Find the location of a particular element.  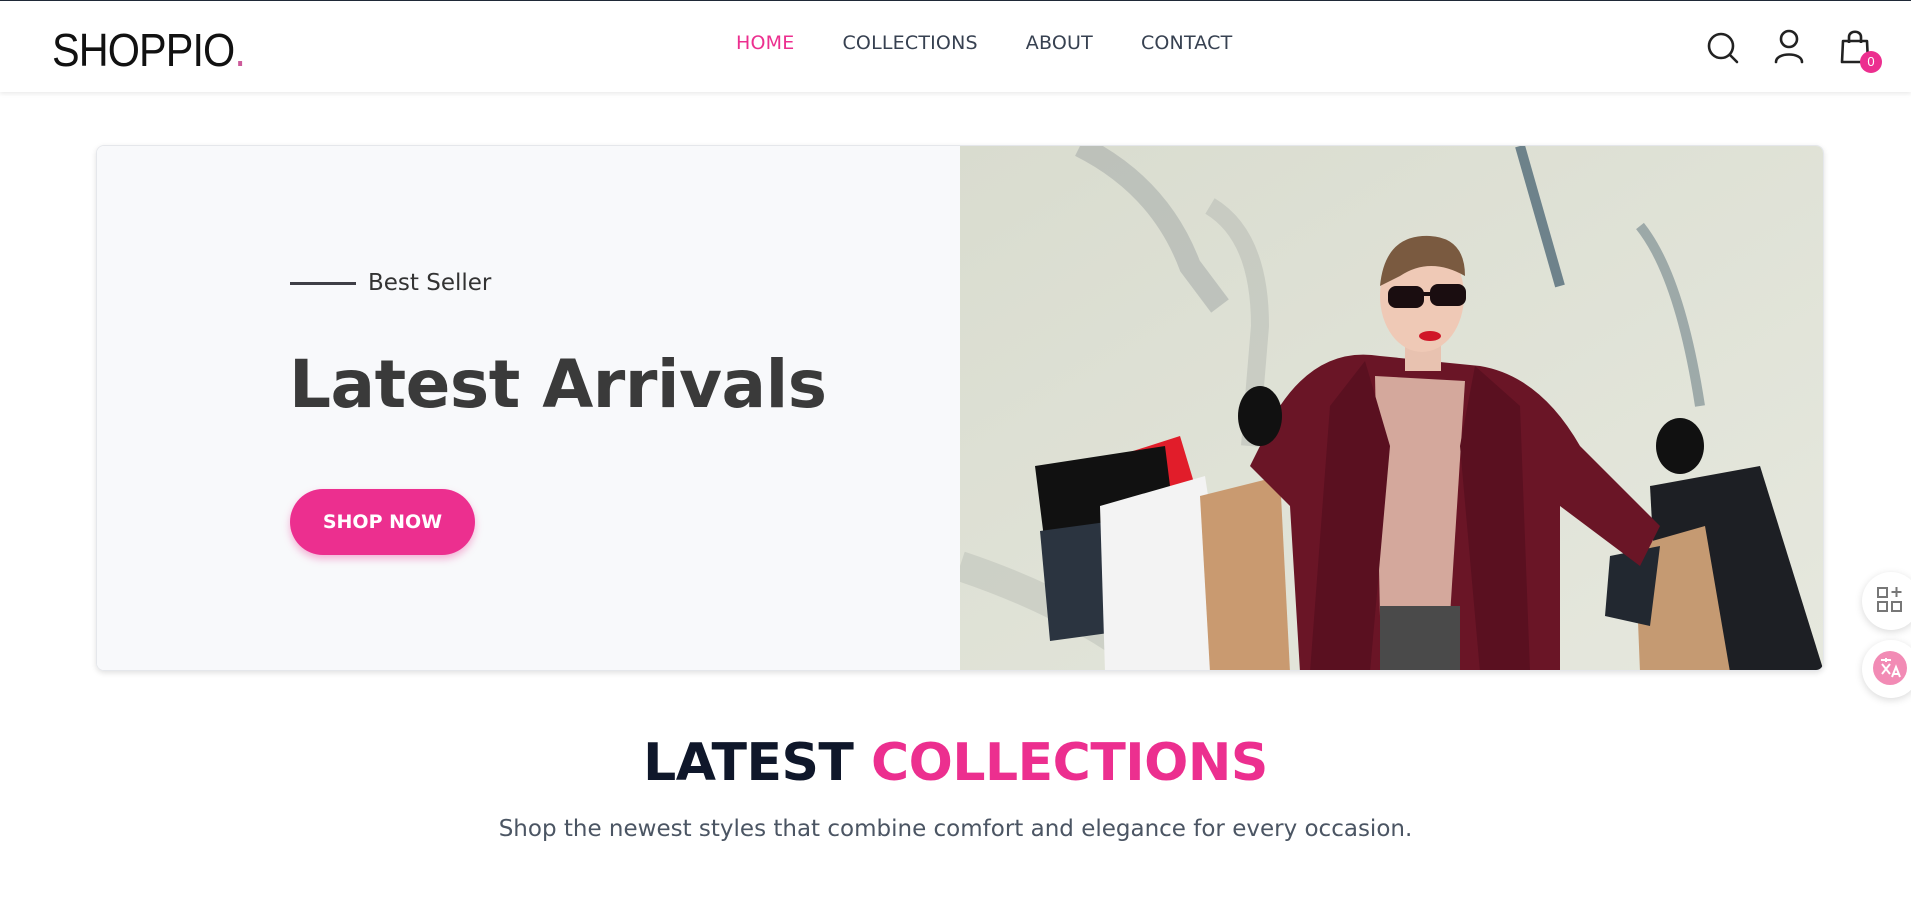

translate-icon is located at coordinates (1890, 668).